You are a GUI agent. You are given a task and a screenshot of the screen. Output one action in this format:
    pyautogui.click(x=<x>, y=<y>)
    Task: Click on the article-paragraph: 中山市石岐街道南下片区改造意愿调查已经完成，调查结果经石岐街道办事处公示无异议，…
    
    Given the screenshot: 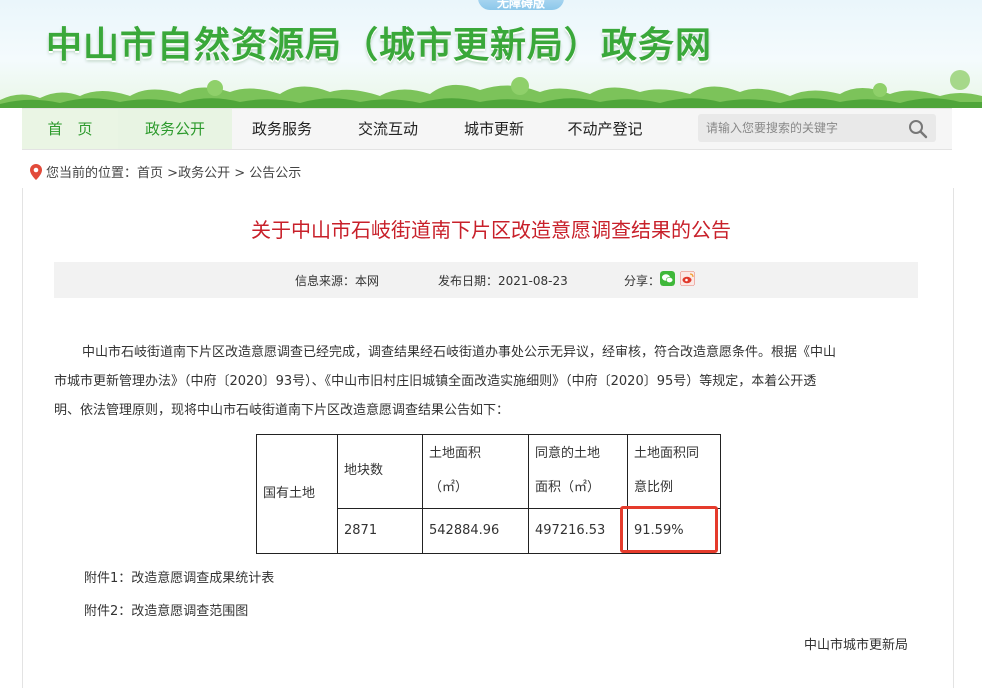 What is the action you would take?
    pyautogui.click(x=487, y=381)
    